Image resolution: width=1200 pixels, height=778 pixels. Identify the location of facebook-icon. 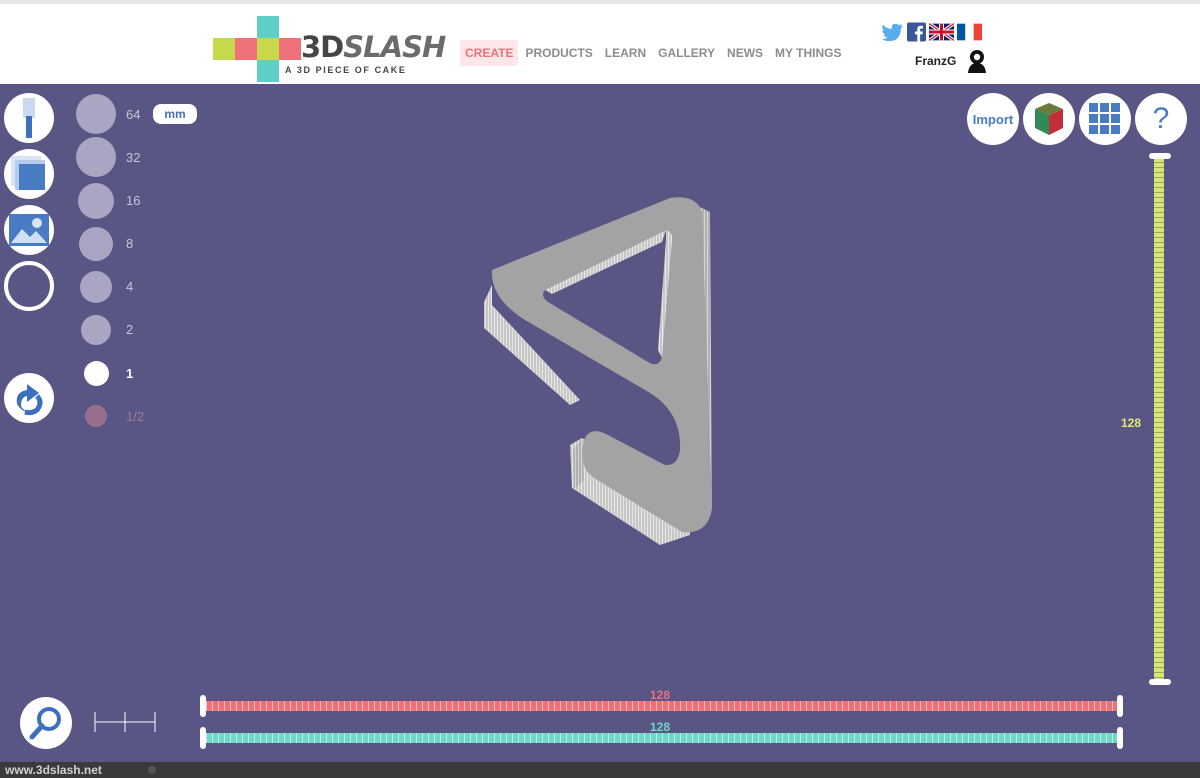
(916, 32).